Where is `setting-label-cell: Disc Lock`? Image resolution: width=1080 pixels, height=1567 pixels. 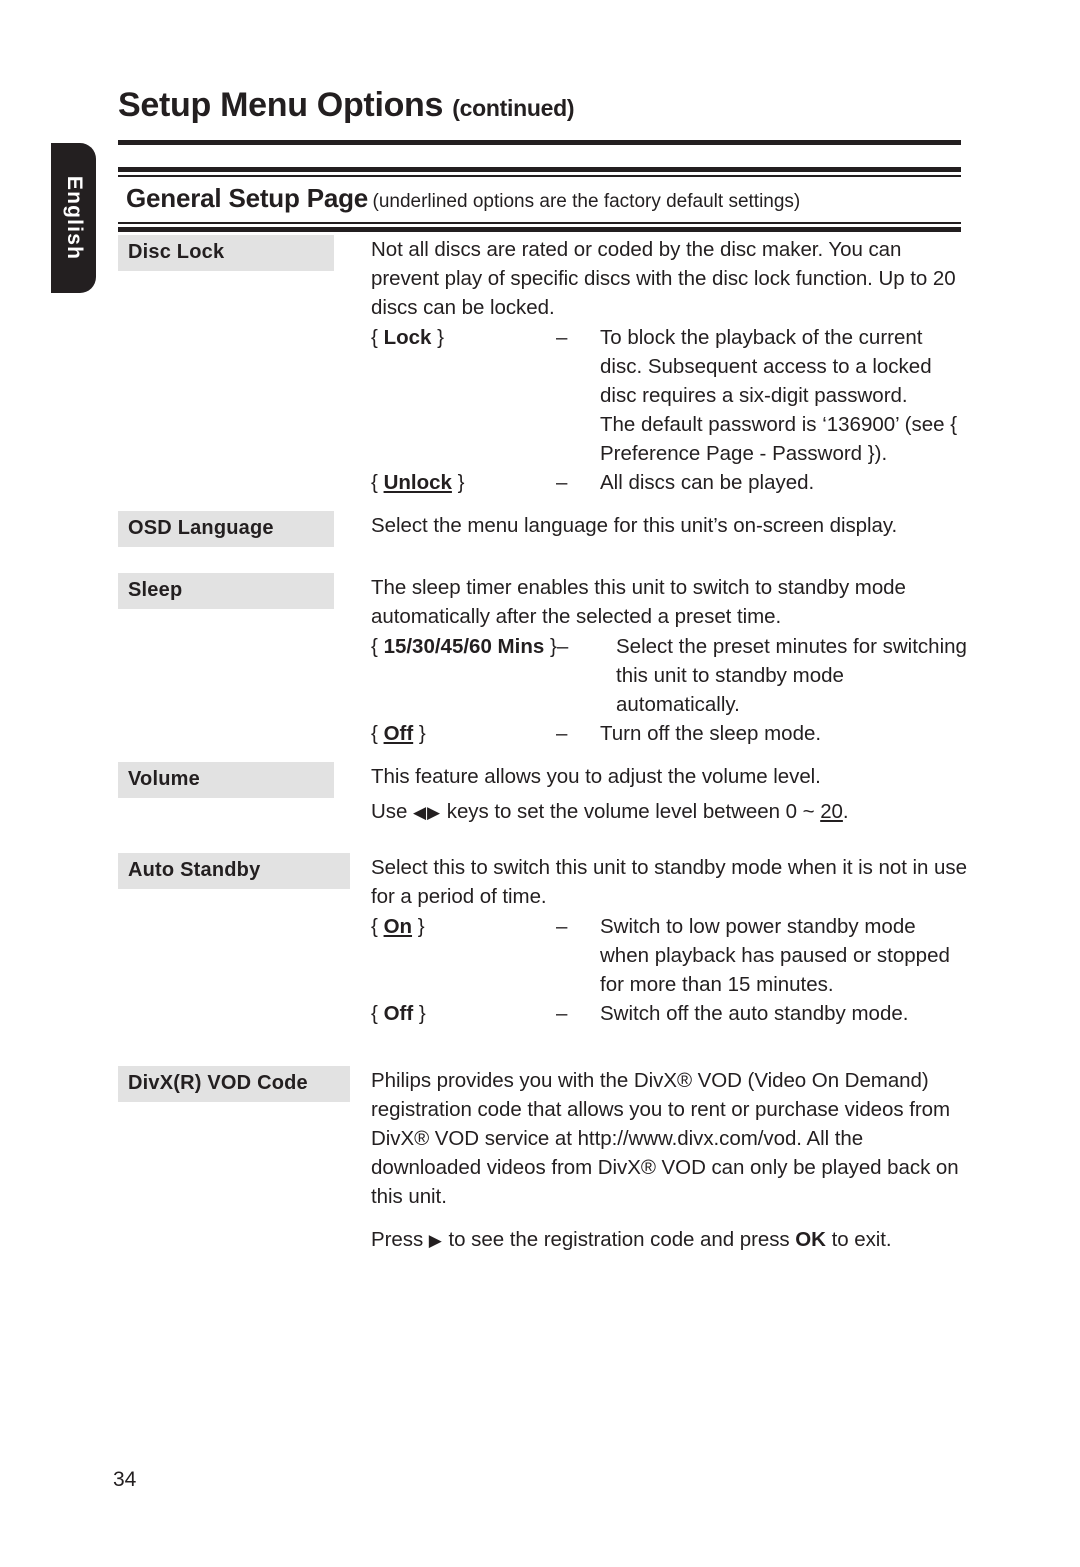 setting-label-cell: Disc Lock is located at coordinates (226, 253).